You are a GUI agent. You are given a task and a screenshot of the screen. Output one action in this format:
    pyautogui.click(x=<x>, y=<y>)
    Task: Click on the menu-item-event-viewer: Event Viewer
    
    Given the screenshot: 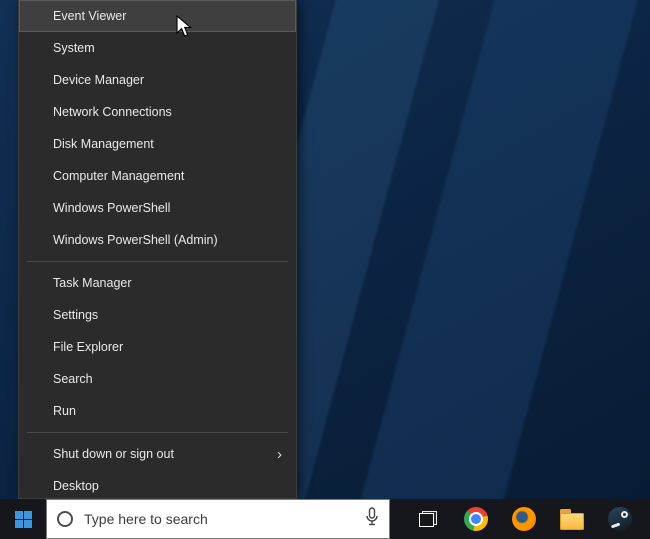 What is the action you would take?
    pyautogui.click(x=157, y=16)
    